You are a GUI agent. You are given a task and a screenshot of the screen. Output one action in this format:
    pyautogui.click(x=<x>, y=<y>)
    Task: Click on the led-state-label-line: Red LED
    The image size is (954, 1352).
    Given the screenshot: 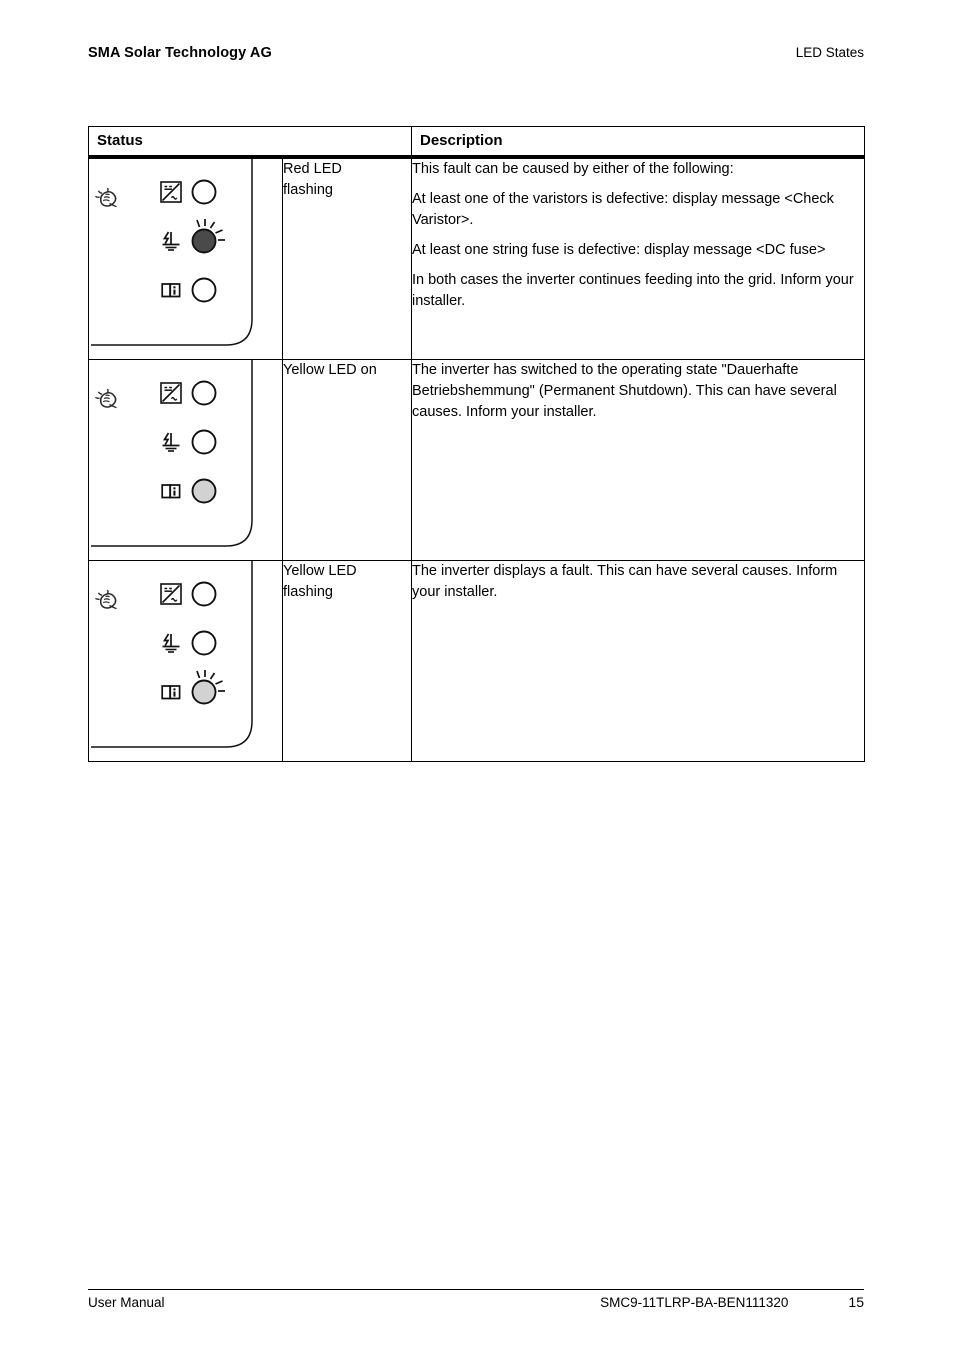 What is the action you would take?
    pyautogui.click(x=312, y=168)
    